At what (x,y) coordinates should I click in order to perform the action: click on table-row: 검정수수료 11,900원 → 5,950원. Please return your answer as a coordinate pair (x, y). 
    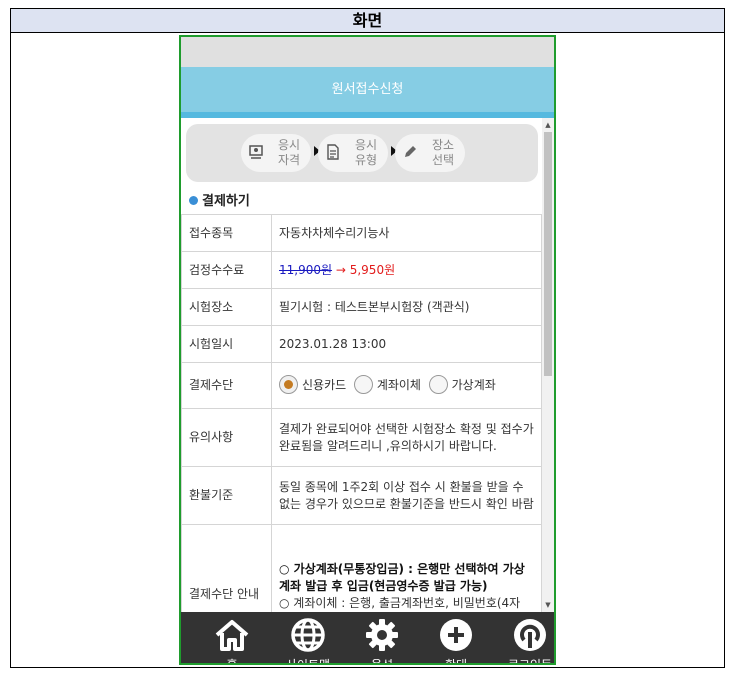
    Looking at the image, I should click on (361, 270).